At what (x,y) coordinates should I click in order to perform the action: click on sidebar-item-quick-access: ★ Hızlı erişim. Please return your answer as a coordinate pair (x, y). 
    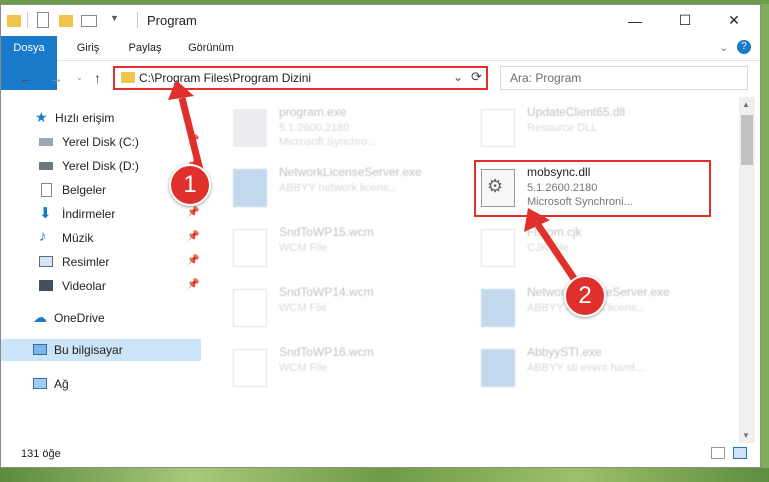
    Looking at the image, I should click on (101, 118).